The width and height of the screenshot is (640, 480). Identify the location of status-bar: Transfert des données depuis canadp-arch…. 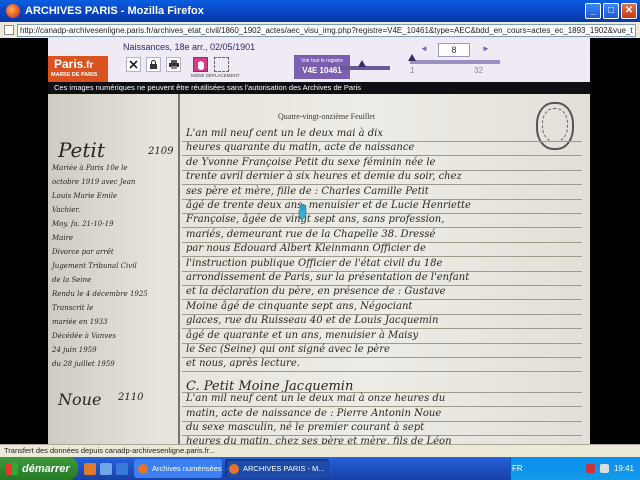
(320, 450).